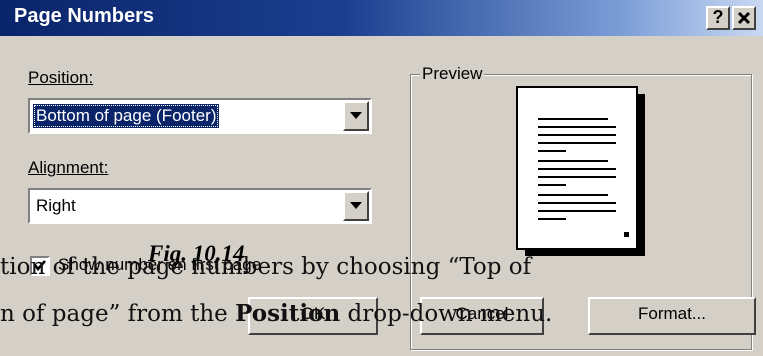  I want to click on preview-page-icon, so click(577, 168).